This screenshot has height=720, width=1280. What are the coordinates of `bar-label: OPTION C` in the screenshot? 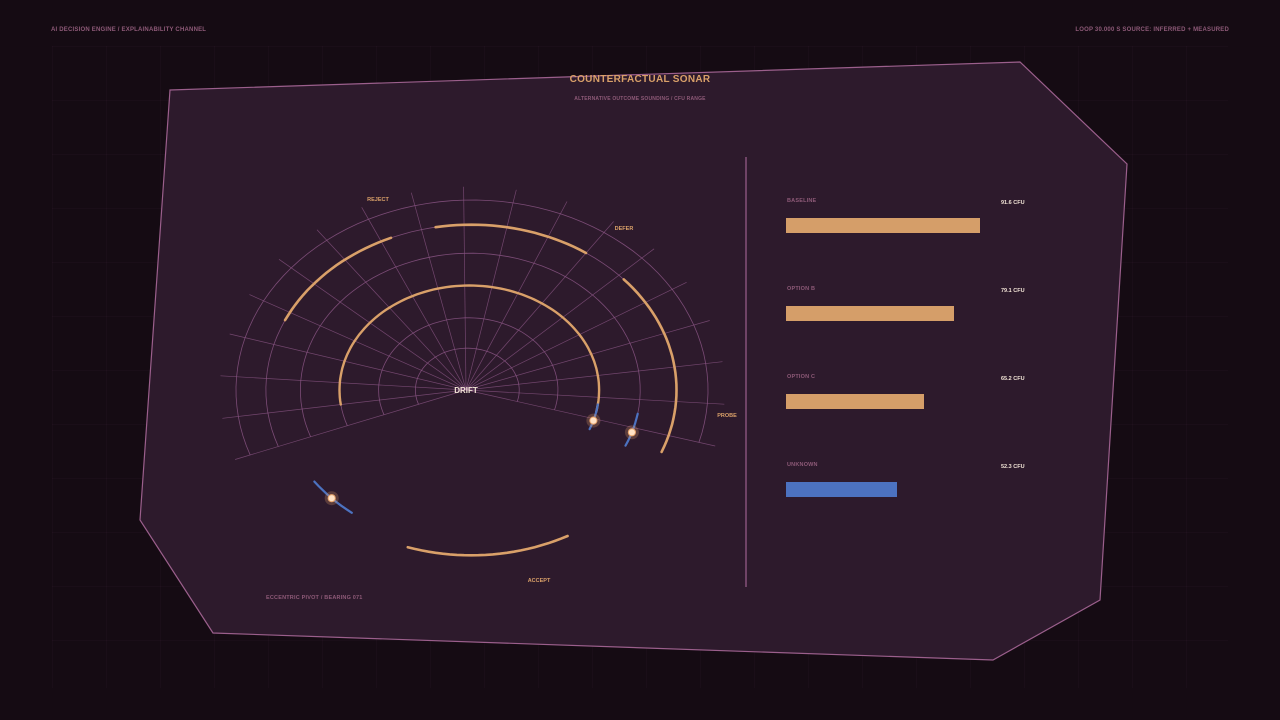 It's located at (801, 377).